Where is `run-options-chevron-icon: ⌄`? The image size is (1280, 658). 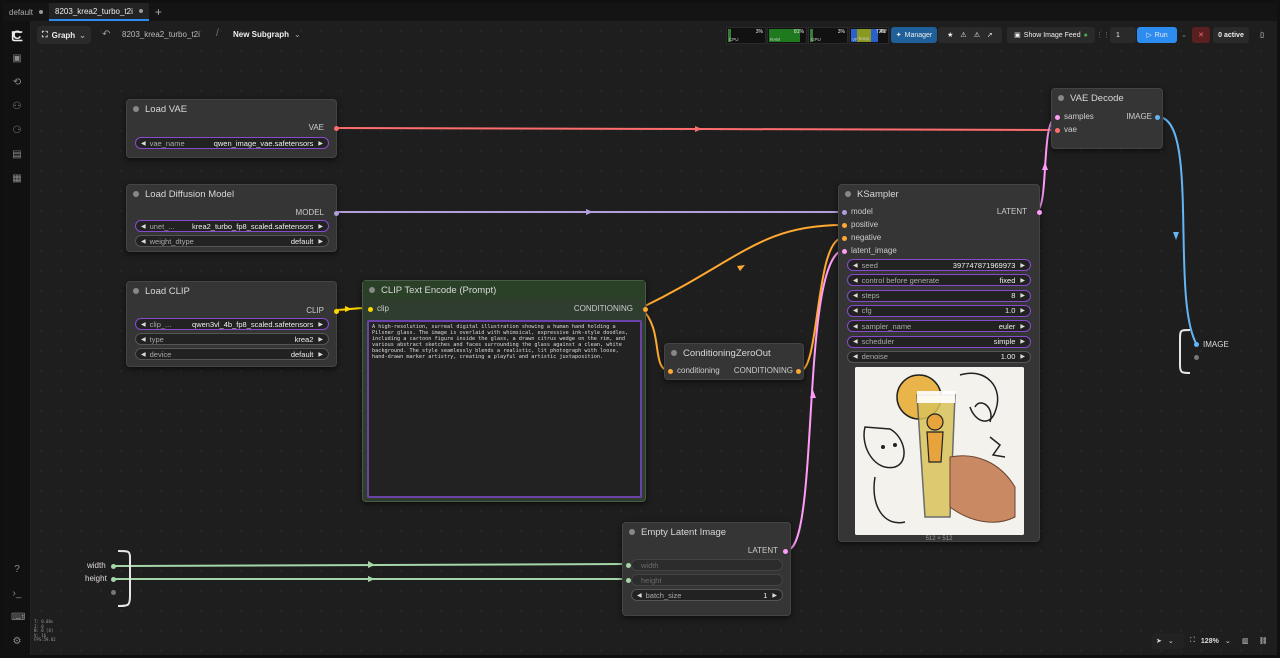 run-options-chevron-icon: ⌄ is located at coordinates (1184, 35).